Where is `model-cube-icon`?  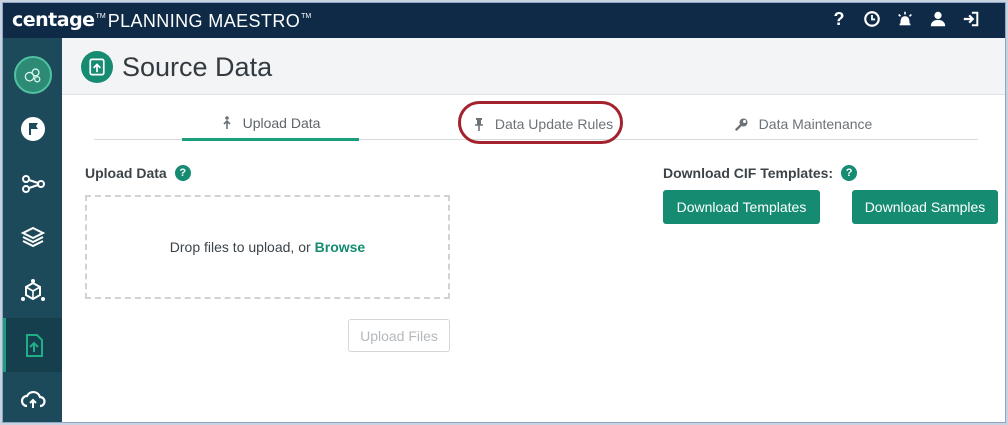 model-cube-icon is located at coordinates (32, 290).